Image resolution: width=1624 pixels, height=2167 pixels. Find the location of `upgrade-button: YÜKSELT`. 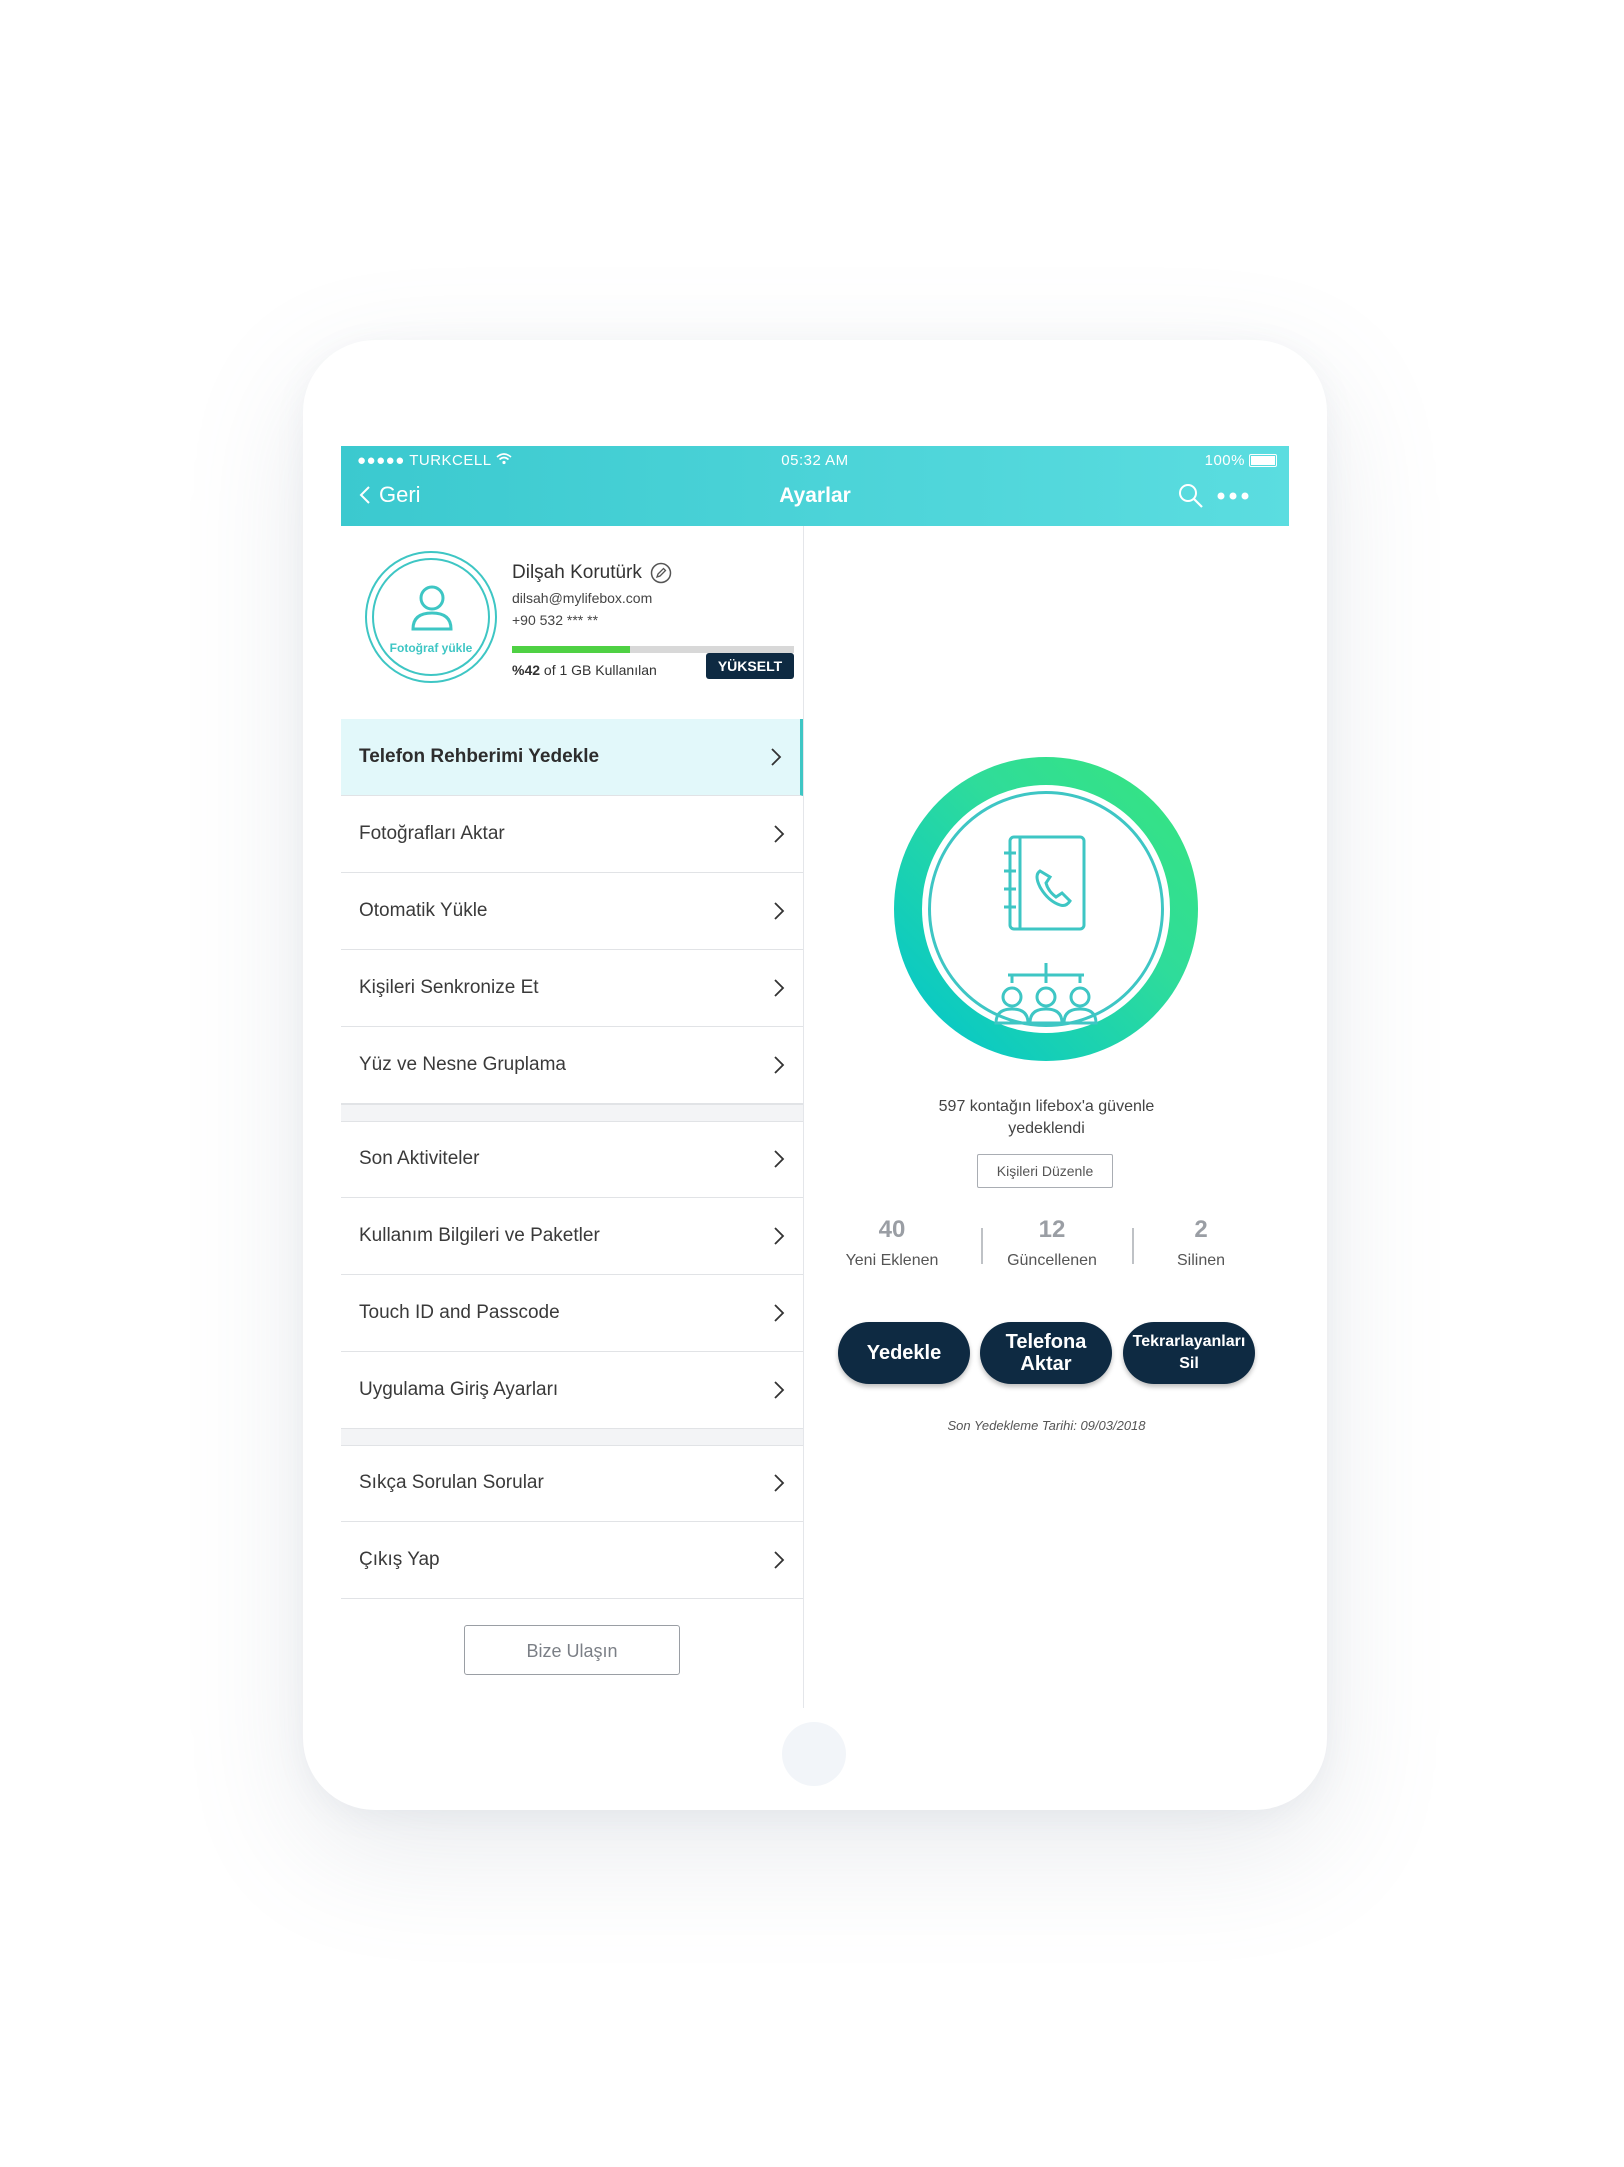

upgrade-button: YÜKSELT is located at coordinates (750, 666).